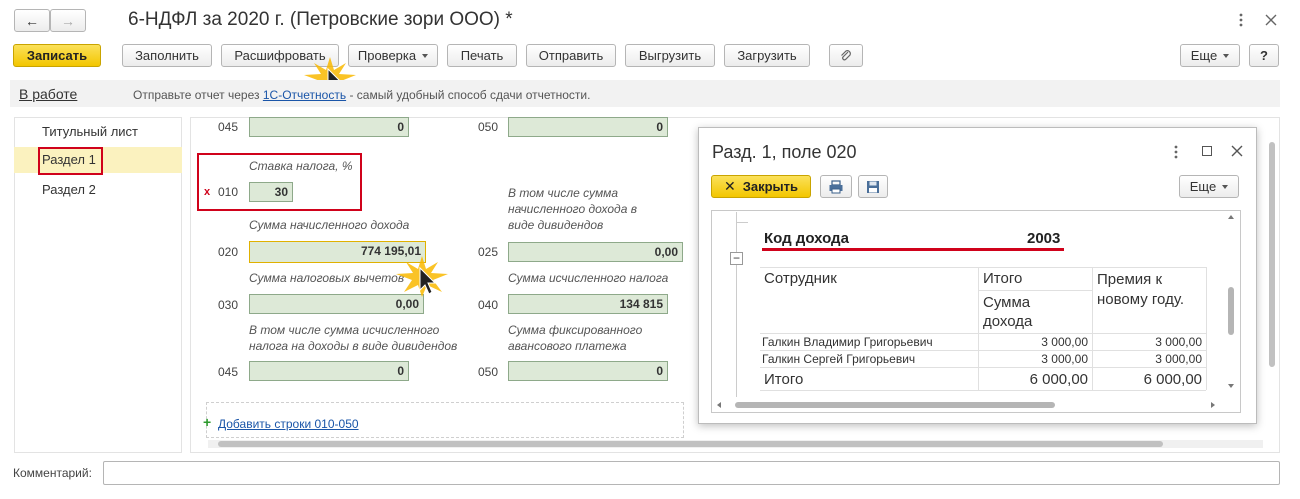 This screenshot has height=499, width=1300. Describe the element at coordinates (1176, 152) in the screenshot. I see `popup-kebab-icon` at that location.